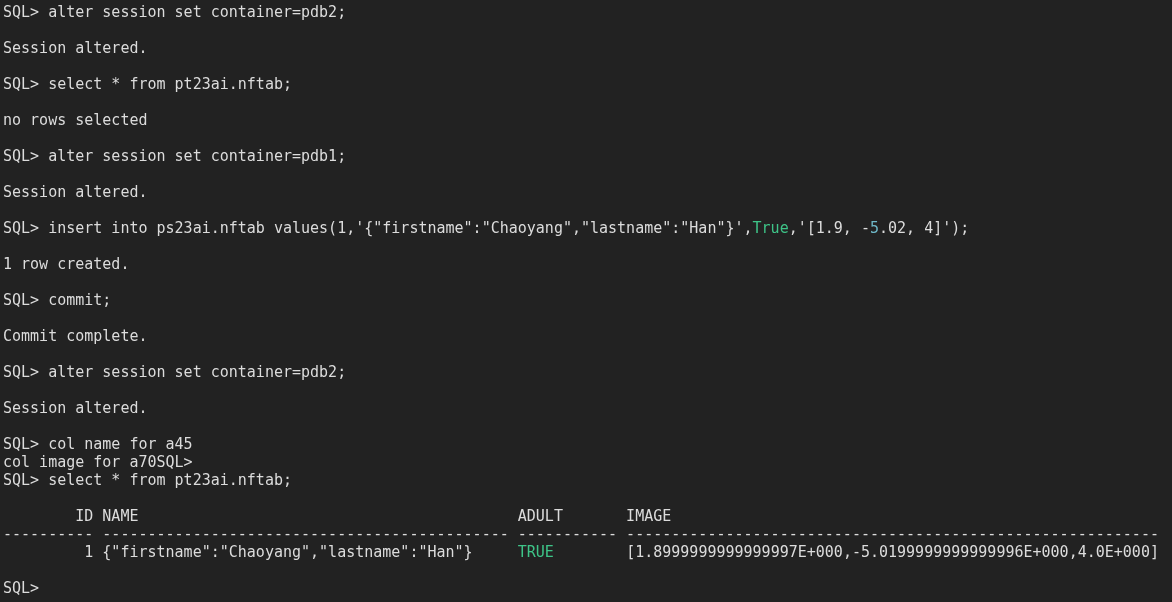  What do you see at coordinates (66, 264) in the screenshot?
I see `terminal-line: 1 row created.` at bounding box center [66, 264].